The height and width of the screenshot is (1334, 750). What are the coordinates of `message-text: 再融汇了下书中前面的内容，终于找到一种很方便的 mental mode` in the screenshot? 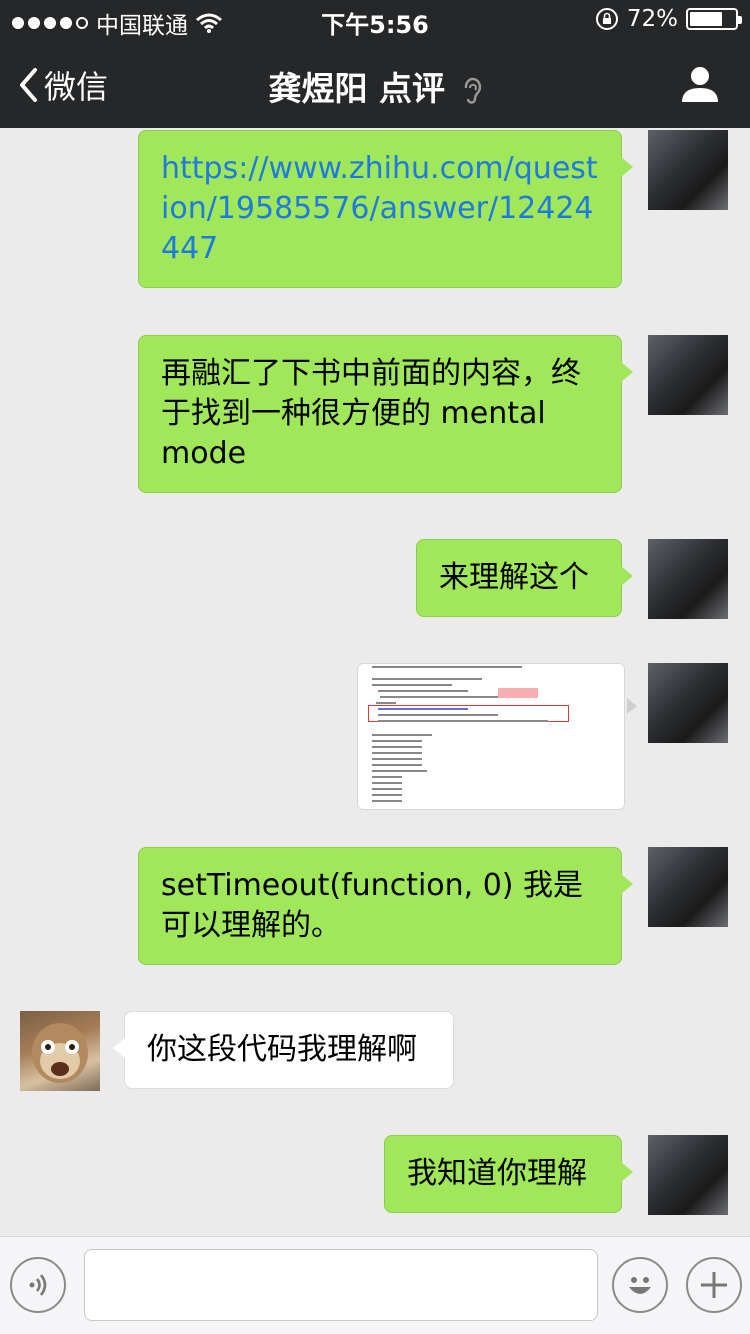 It's located at (371, 413).